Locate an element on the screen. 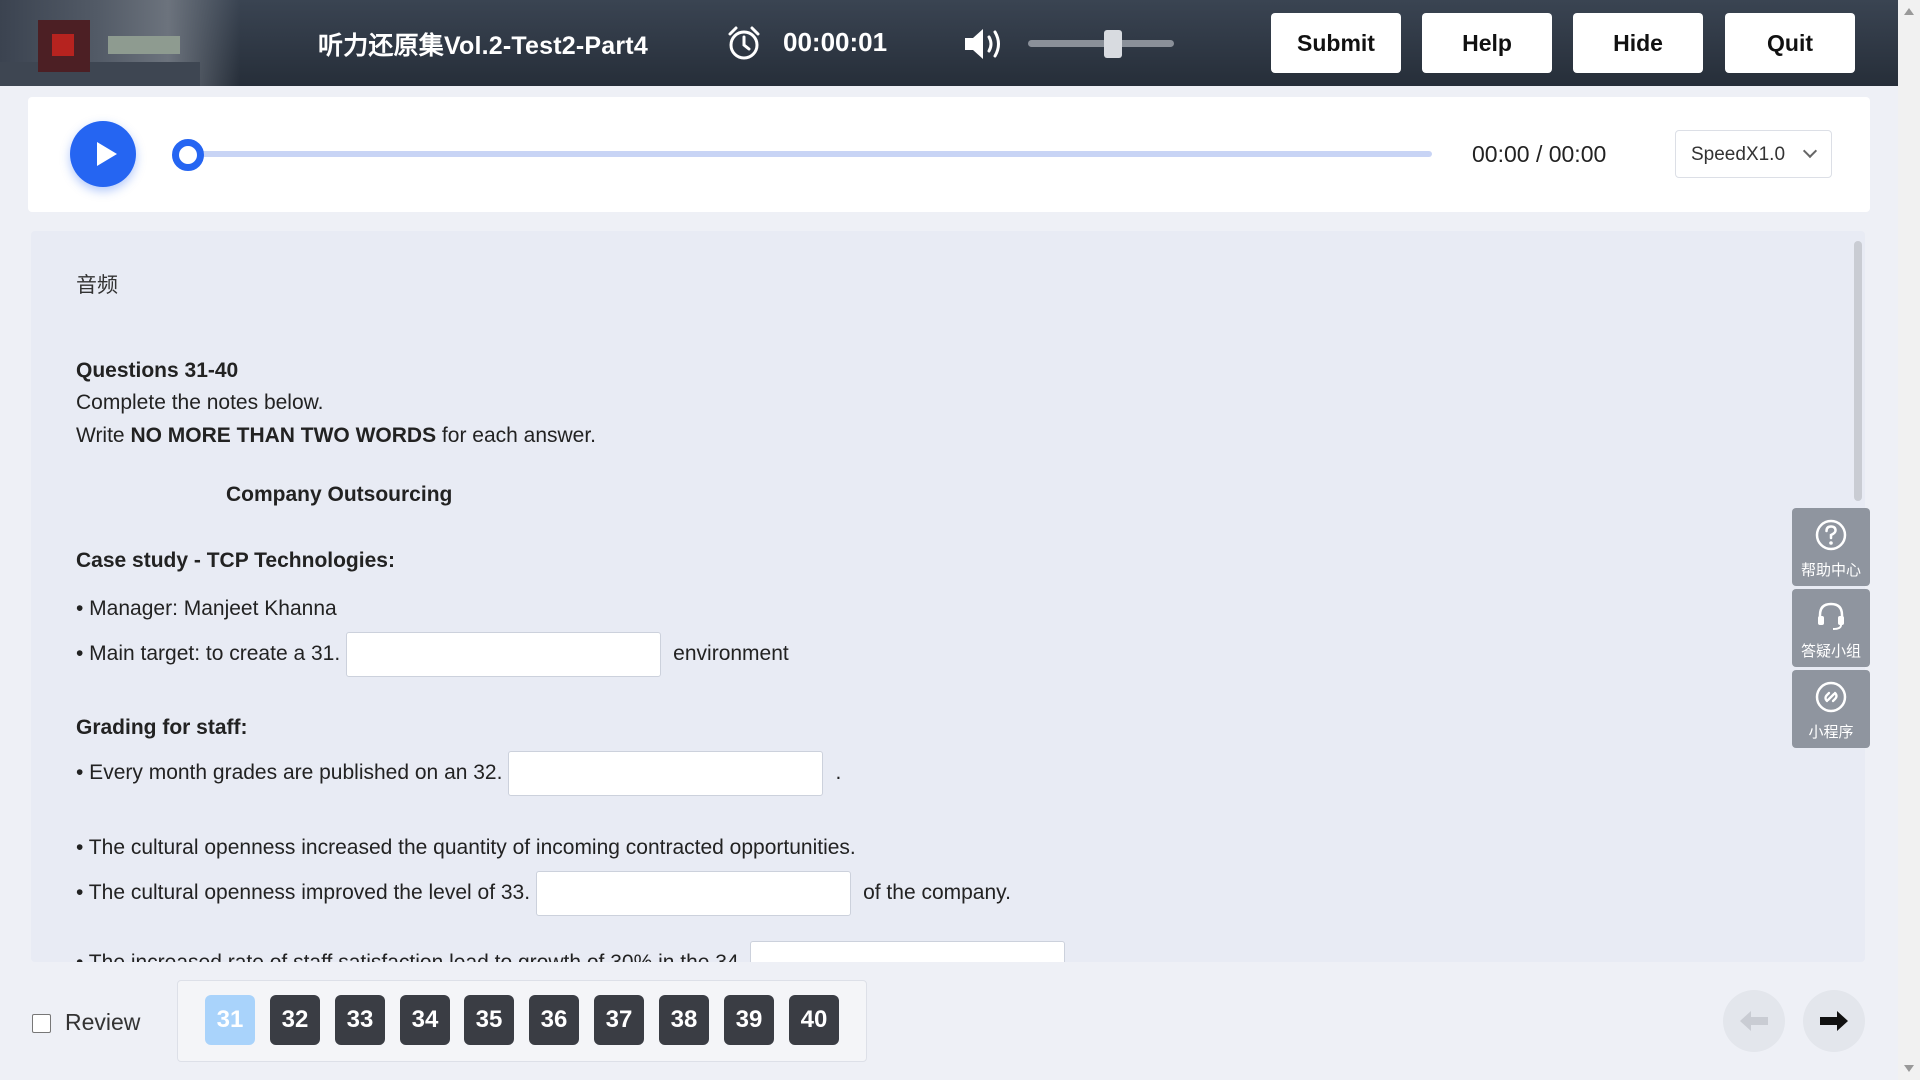 Image resolution: width=1920 pixels, height=1080 pixels. questions-heading: Questions 31-40 is located at coordinates (157, 370).